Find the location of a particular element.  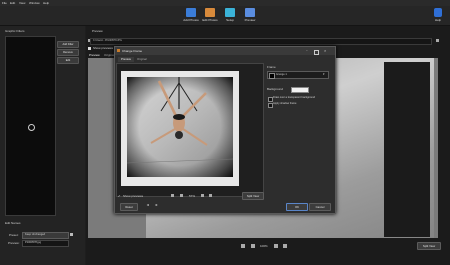

frame-label: Frame is located at coordinates (271, 67).